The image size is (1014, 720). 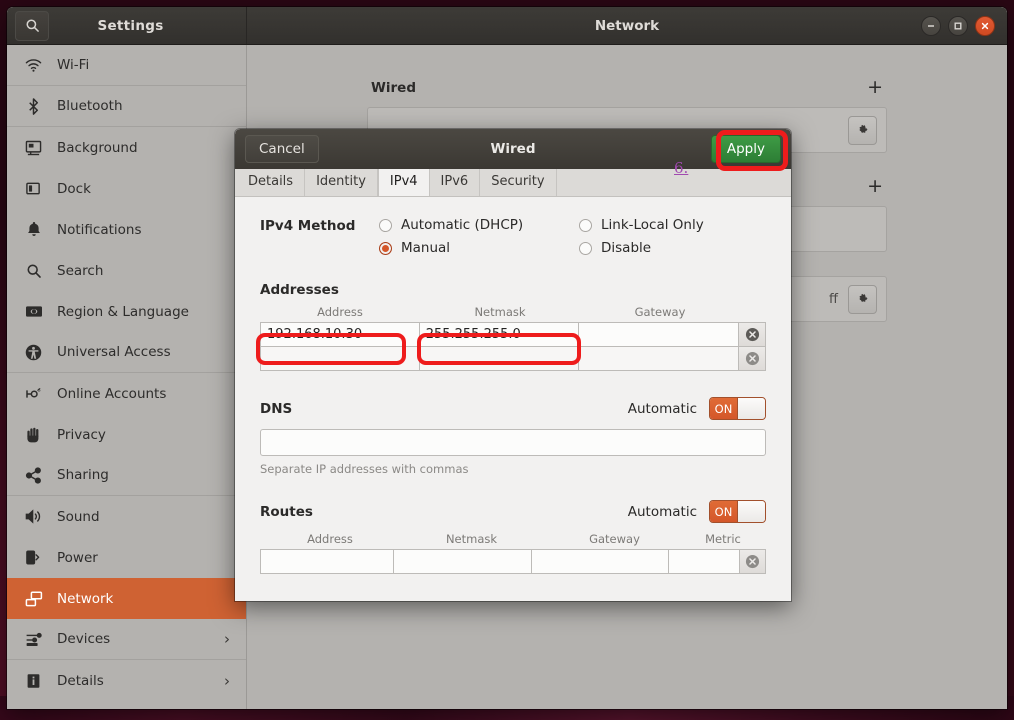 What do you see at coordinates (80, 270) in the screenshot?
I see `sidebar-item-label: Search` at bounding box center [80, 270].